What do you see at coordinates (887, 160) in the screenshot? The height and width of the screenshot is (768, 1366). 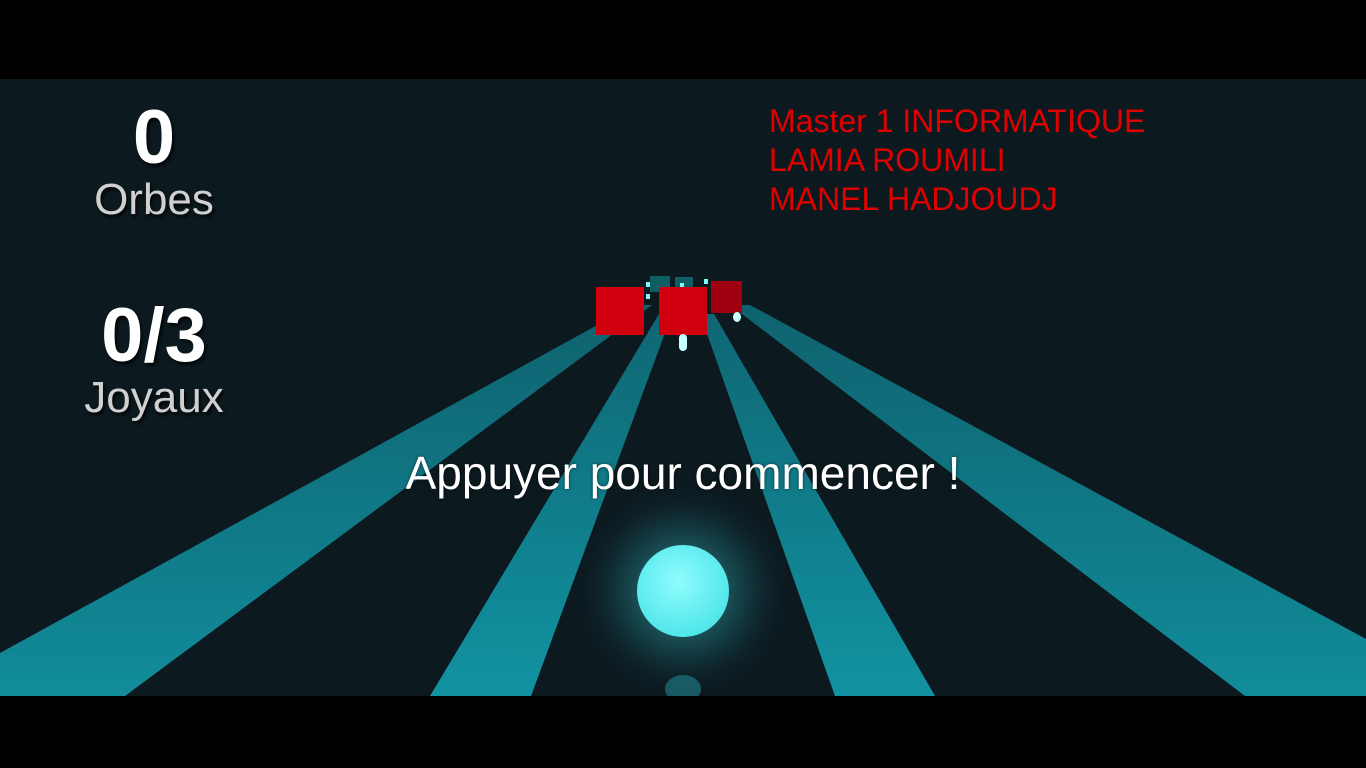 I see `credits-line-2: LAMIA ROUMILI` at bounding box center [887, 160].